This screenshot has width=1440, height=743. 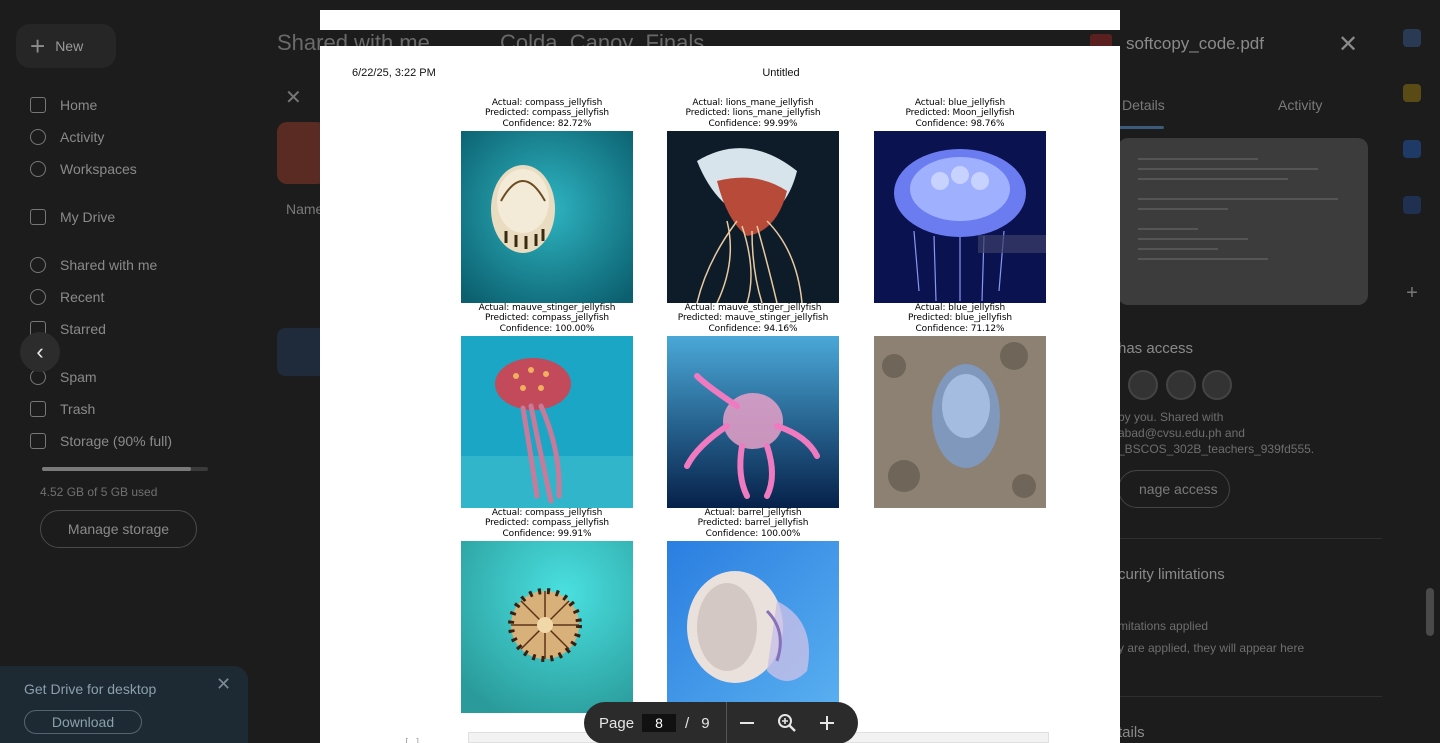 I want to click on page-label: Page, so click(x=617, y=723).